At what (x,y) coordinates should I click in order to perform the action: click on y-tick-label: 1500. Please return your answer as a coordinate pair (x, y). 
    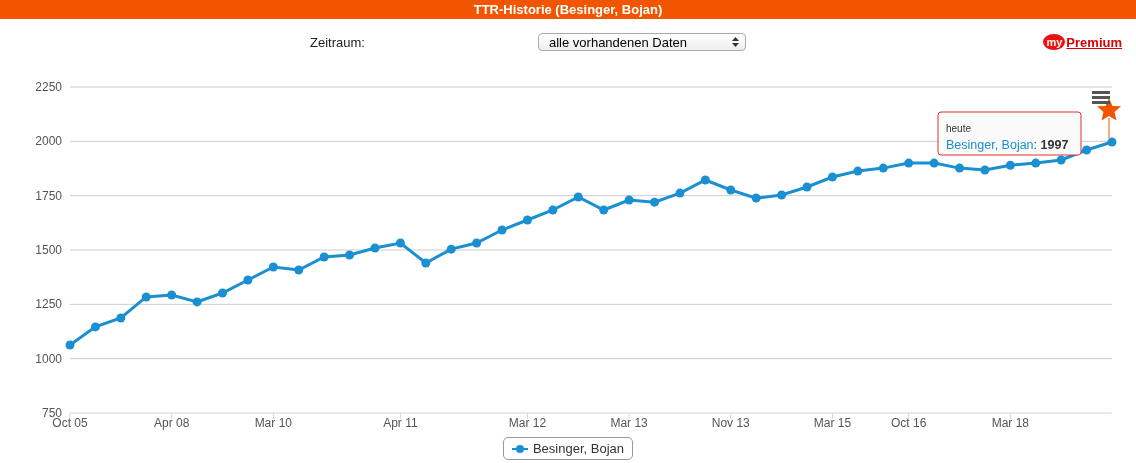
    Looking at the image, I should click on (48, 250).